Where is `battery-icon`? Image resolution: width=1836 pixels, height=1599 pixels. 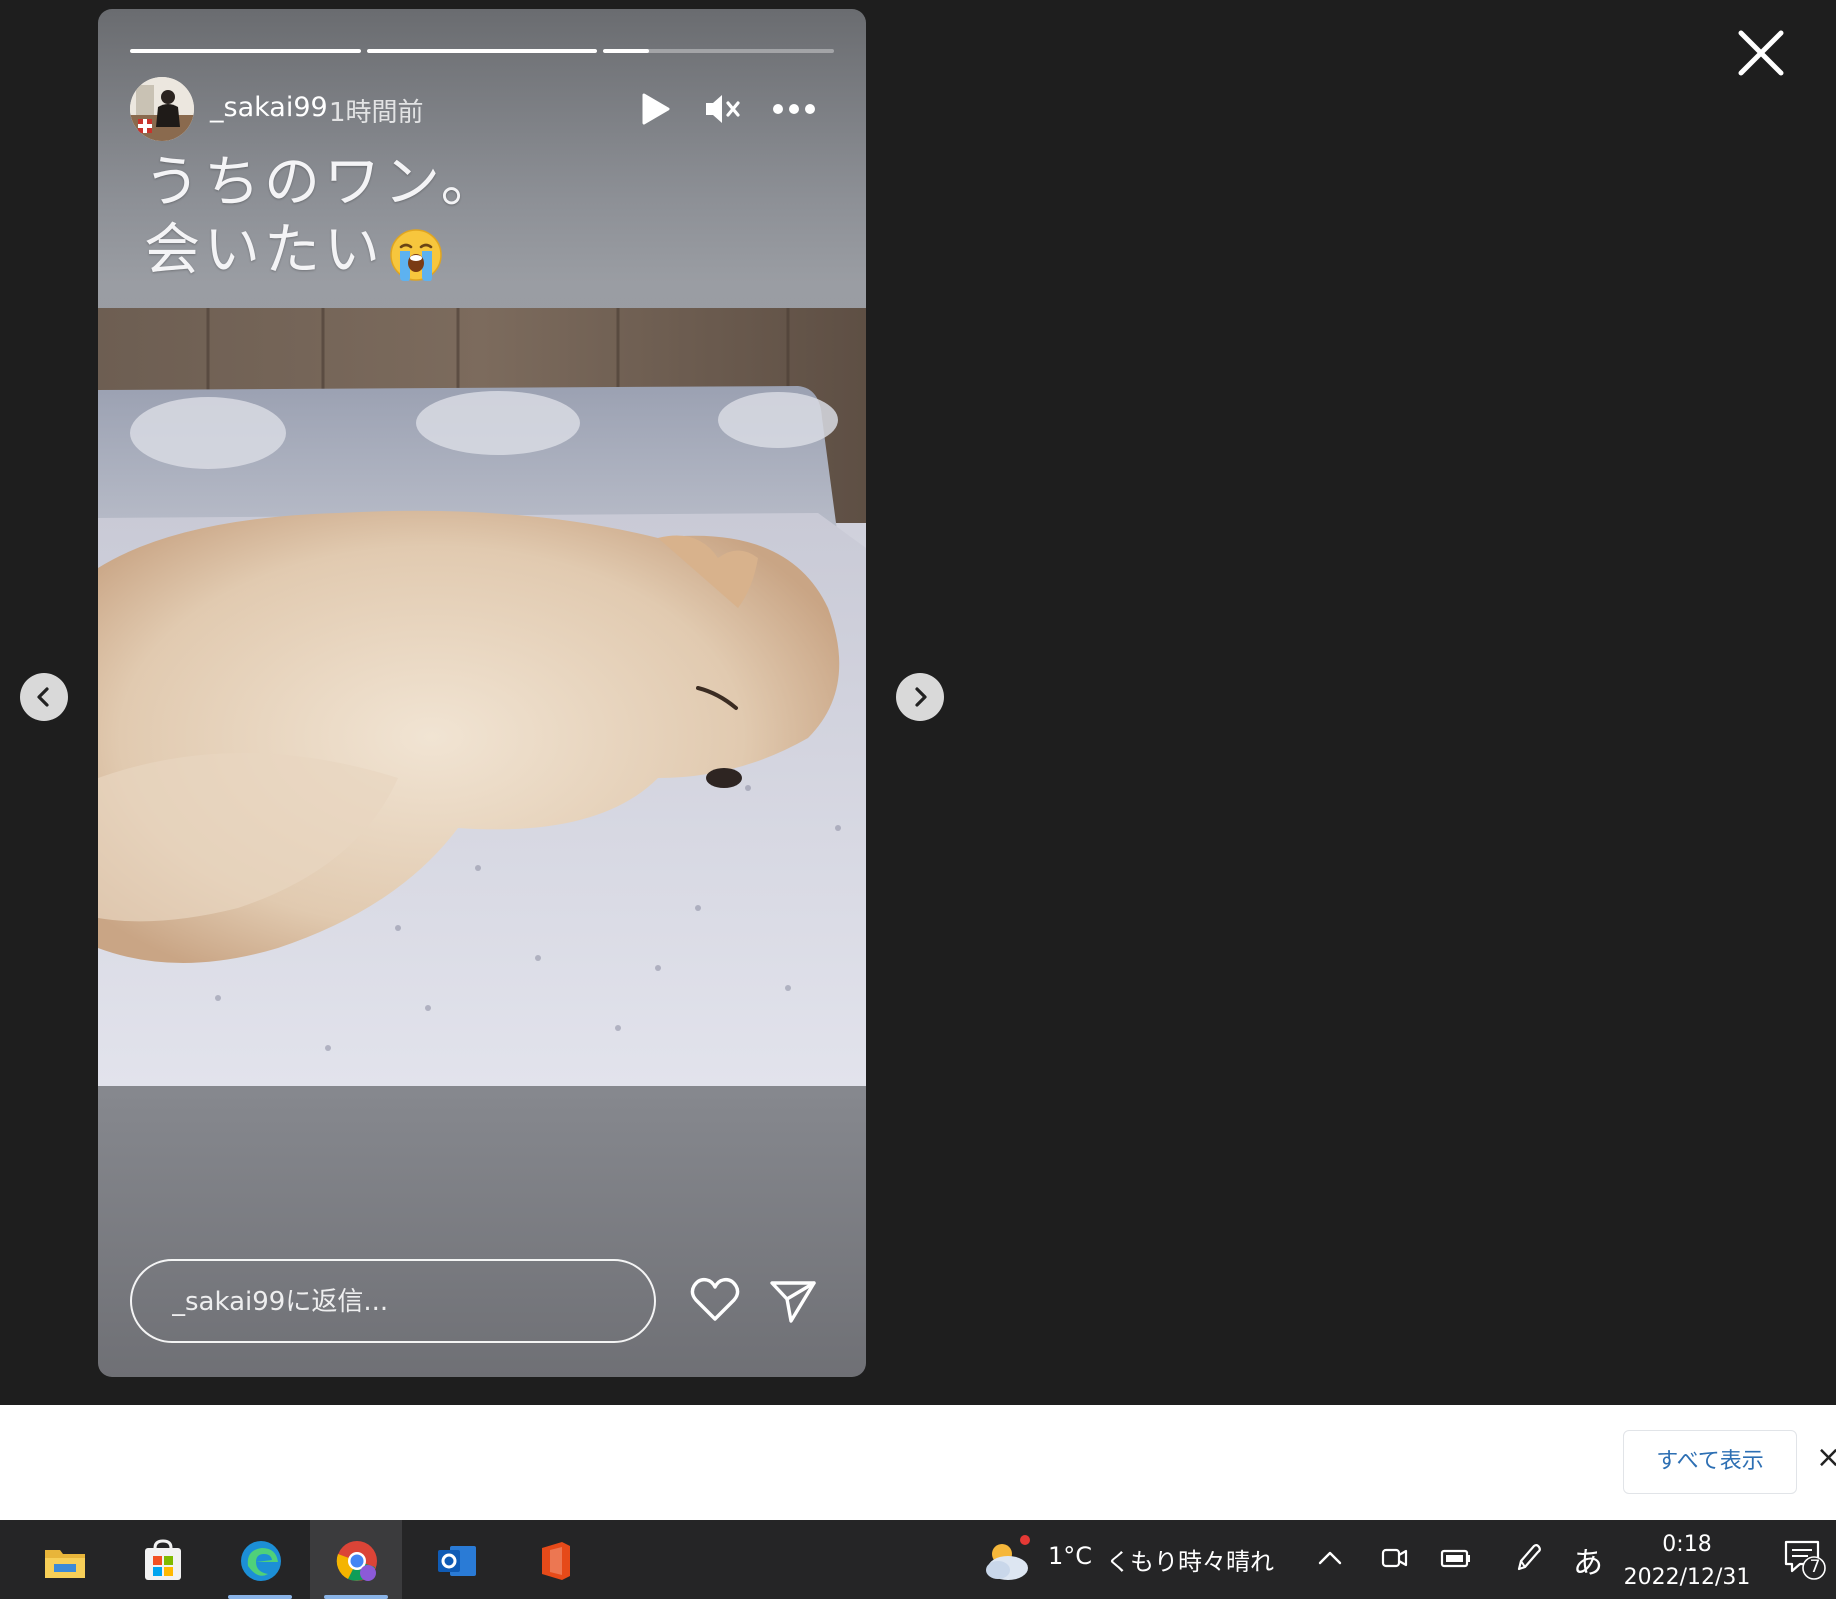 battery-icon is located at coordinates (1456, 1558).